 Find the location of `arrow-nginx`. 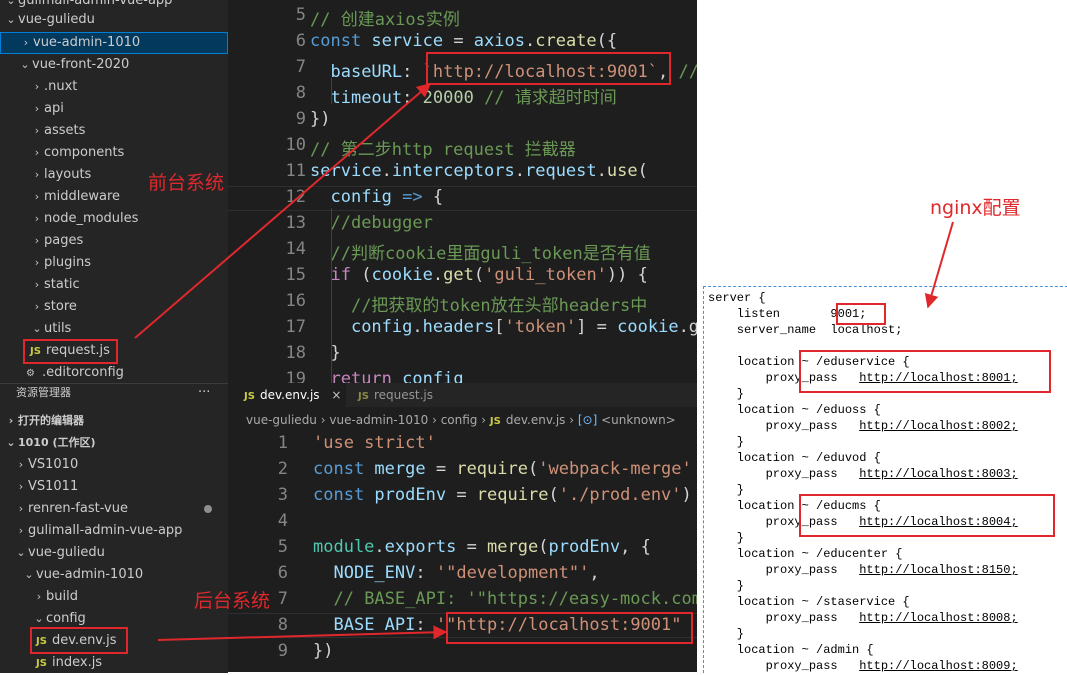

arrow-nginx is located at coordinates (939, 265).